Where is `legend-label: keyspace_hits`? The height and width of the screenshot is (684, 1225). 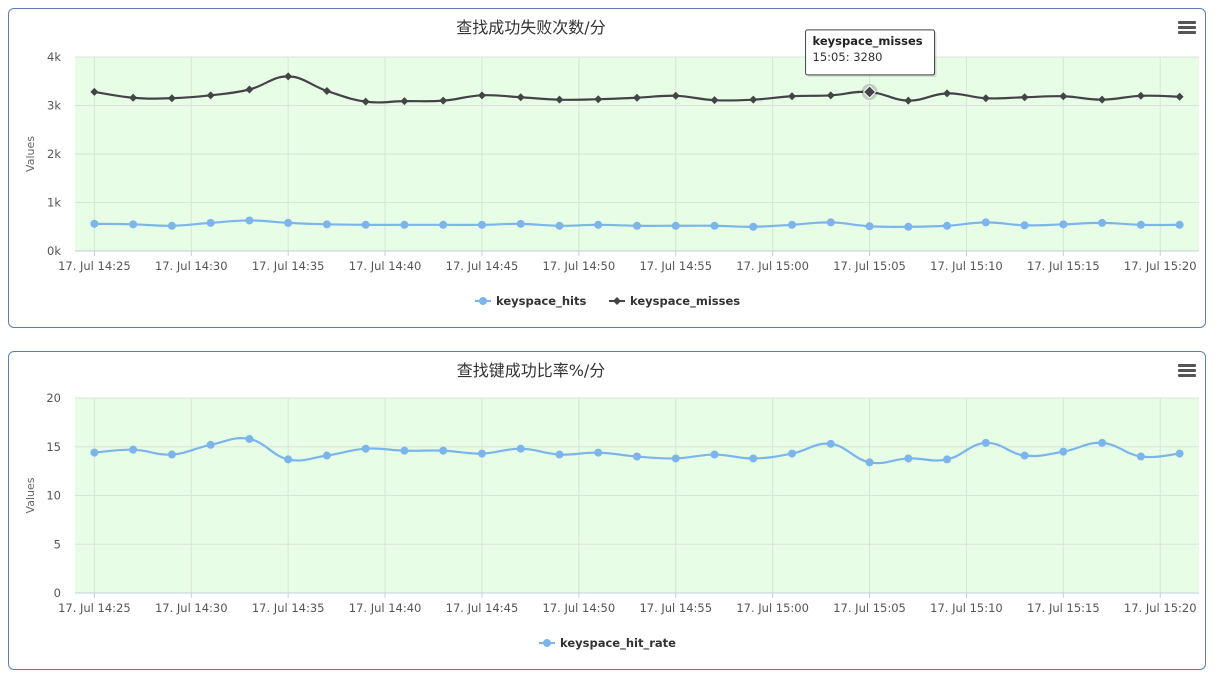
legend-label: keyspace_hits is located at coordinates (541, 301).